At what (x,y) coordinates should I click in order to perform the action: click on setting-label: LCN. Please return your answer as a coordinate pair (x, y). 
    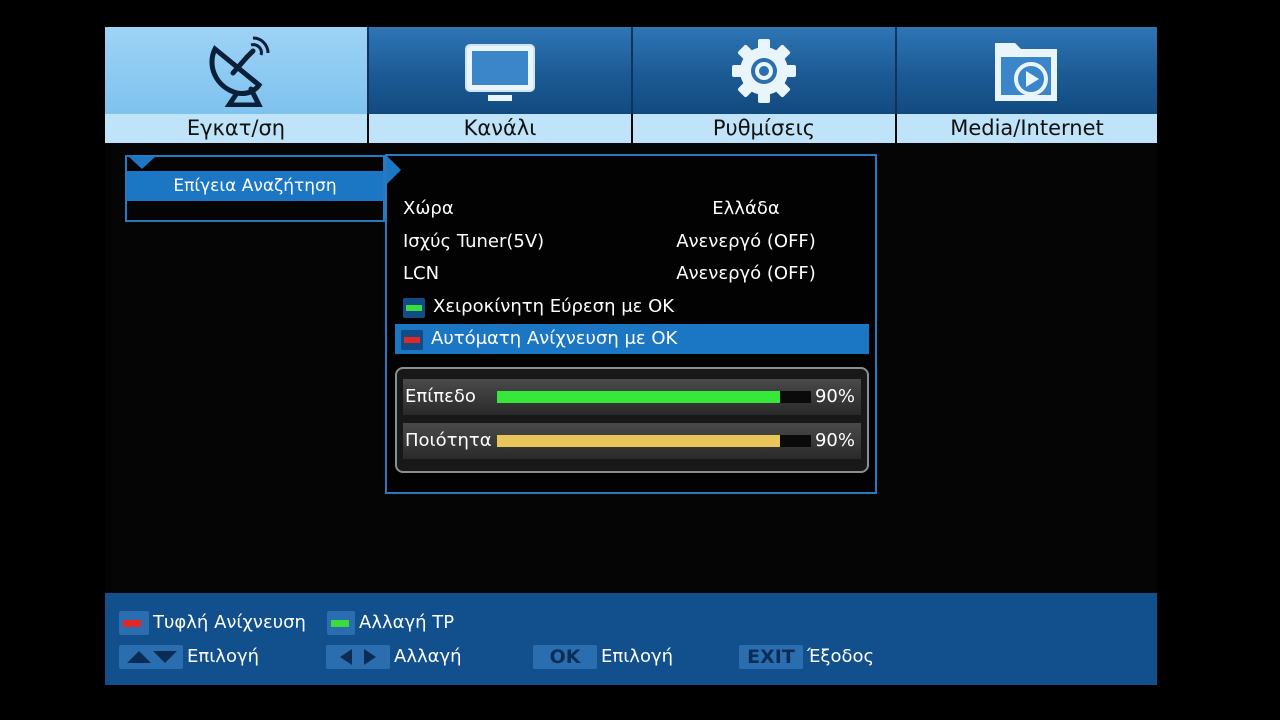
    Looking at the image, I should click on (421, 273).